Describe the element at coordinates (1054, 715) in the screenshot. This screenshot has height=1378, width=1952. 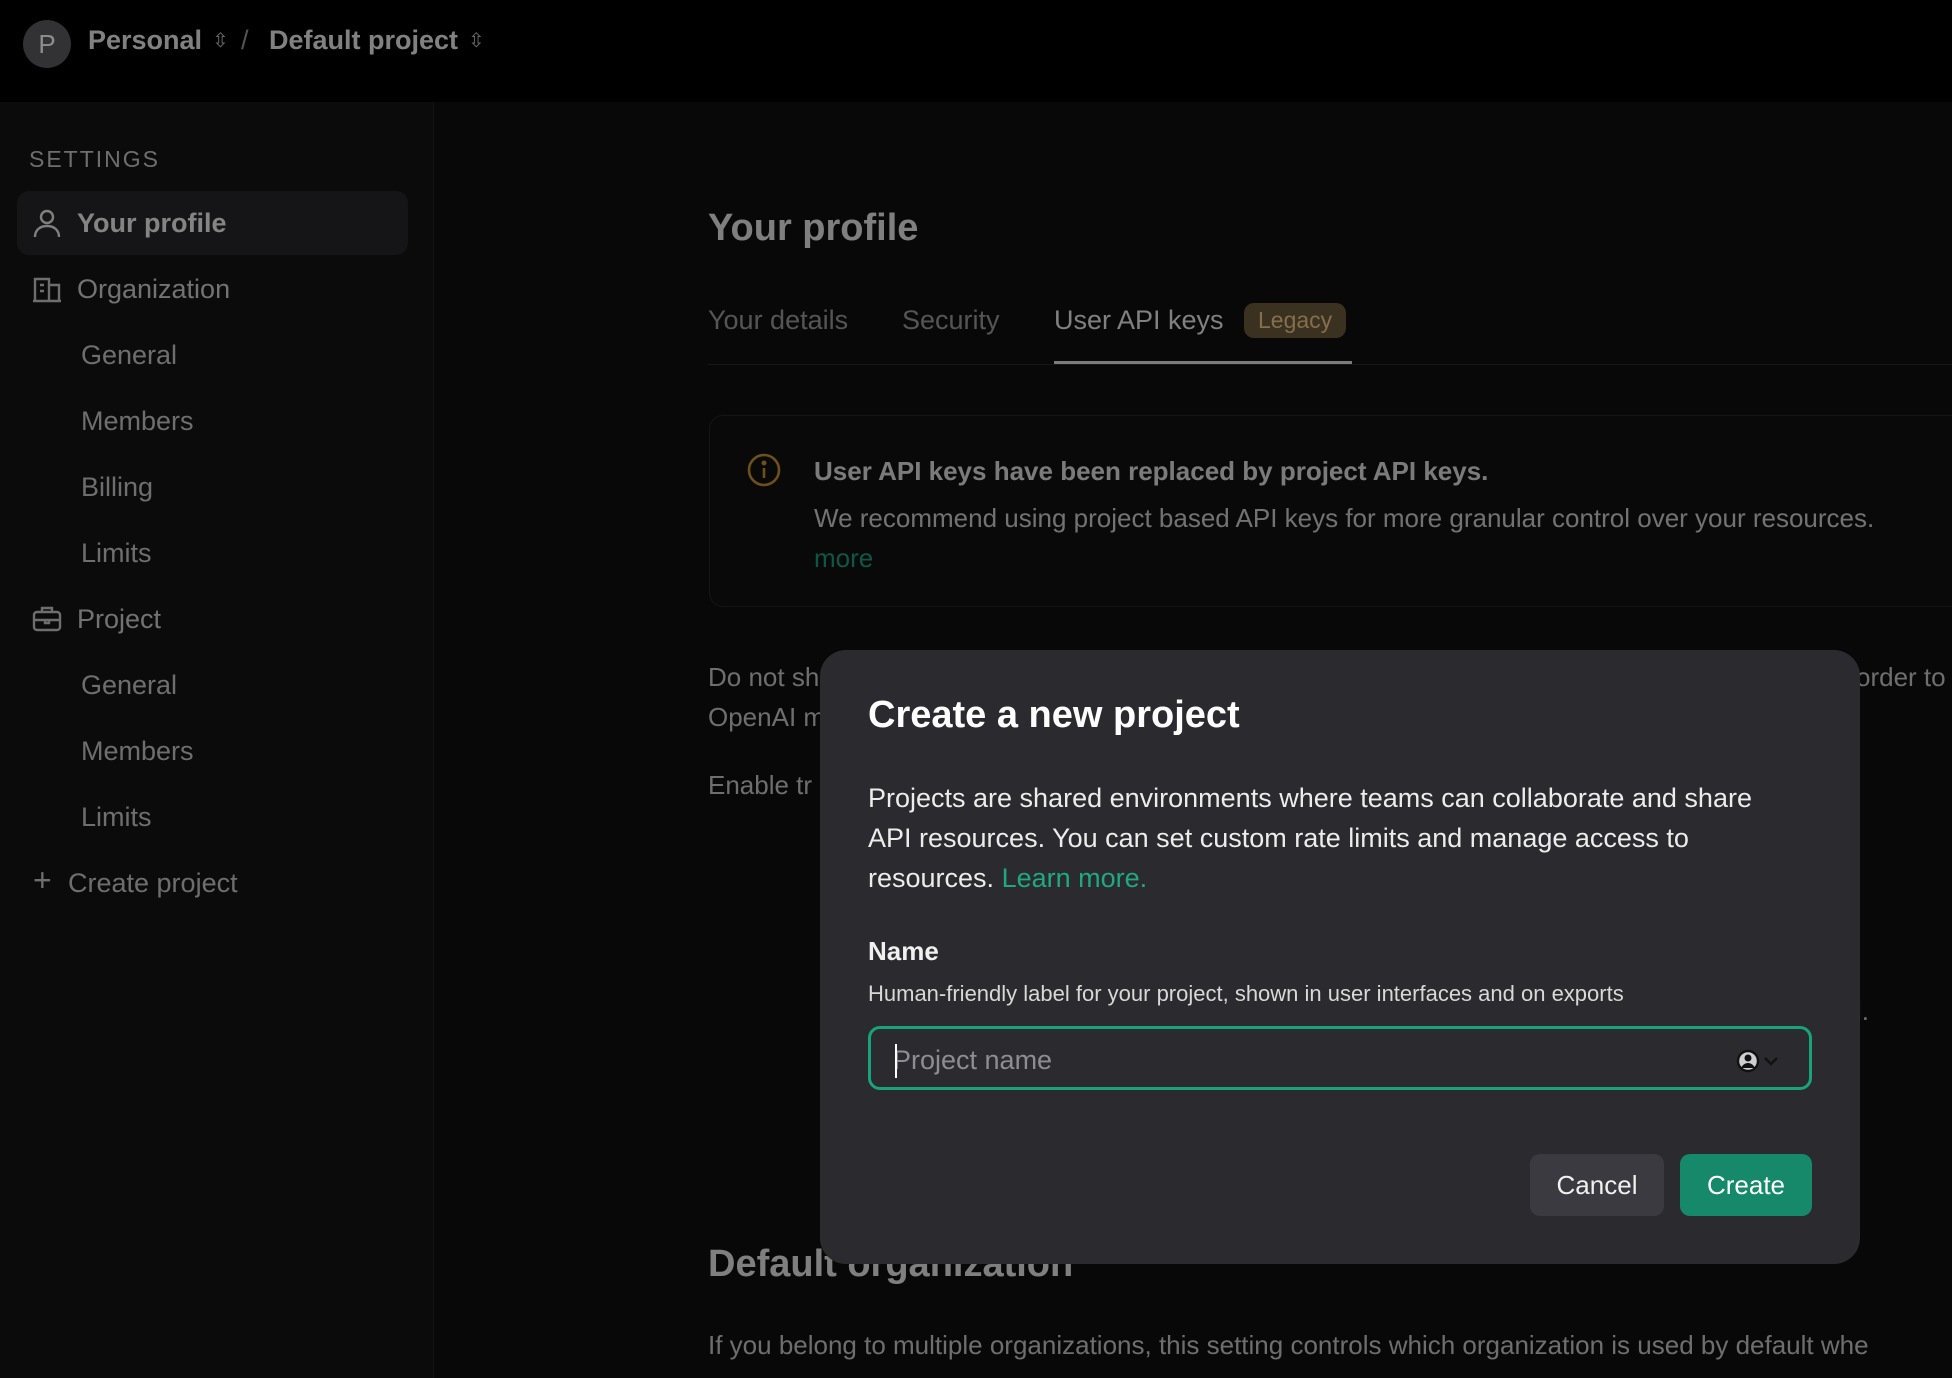
I see `dialog-title: Create a new project` at that location.